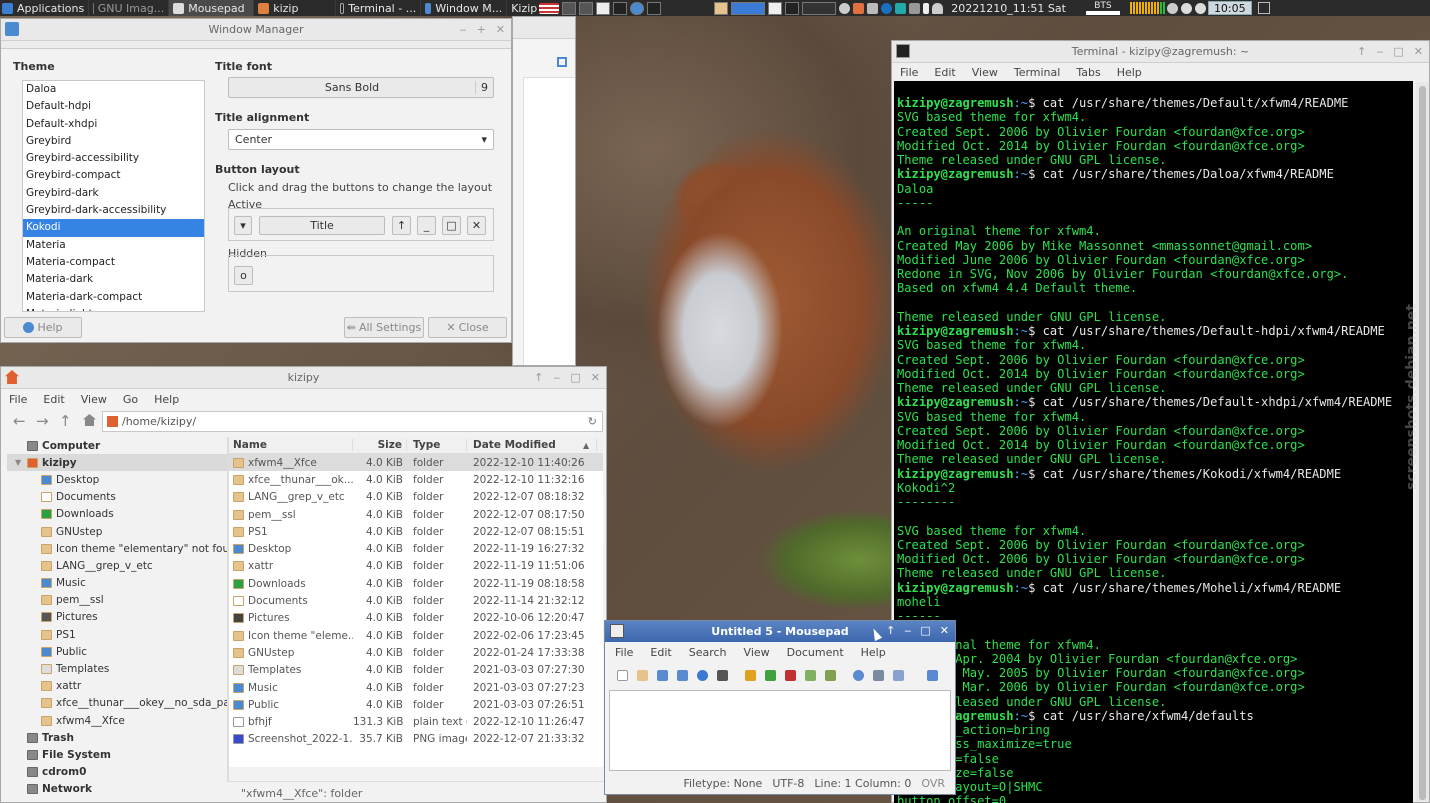  What do you see at coordinates (113, 210) in the screenshot?
I see `theme-list-item: Greybird-dark-accessibility` at bounding box center [113, 210].